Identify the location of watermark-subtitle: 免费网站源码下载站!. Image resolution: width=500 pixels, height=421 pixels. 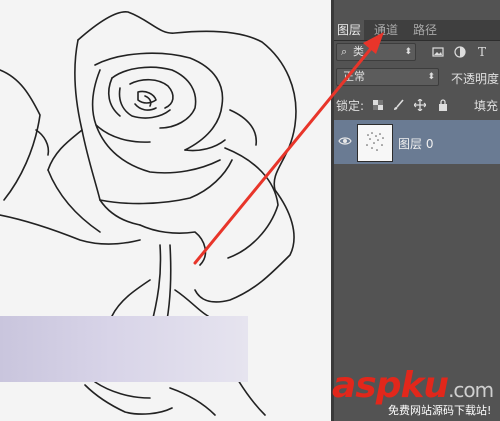
(440, 410).